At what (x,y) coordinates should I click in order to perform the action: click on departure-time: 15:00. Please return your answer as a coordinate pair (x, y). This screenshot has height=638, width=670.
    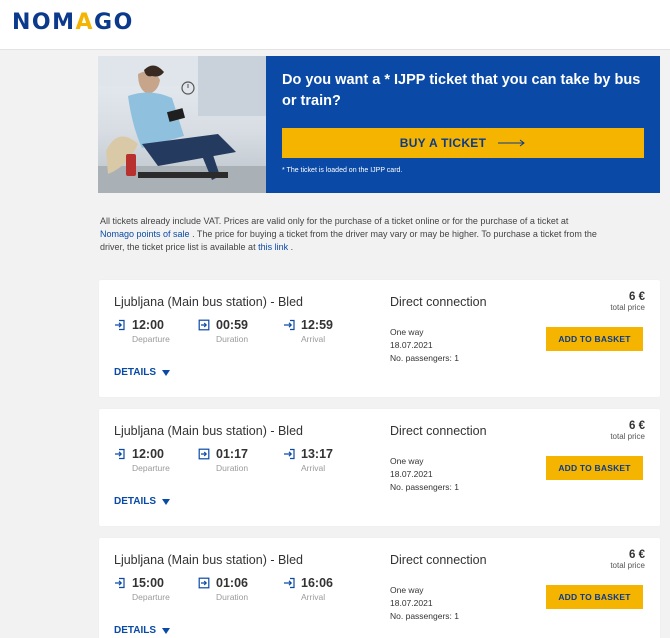
    Looking at the image, I should click on (148, 583).